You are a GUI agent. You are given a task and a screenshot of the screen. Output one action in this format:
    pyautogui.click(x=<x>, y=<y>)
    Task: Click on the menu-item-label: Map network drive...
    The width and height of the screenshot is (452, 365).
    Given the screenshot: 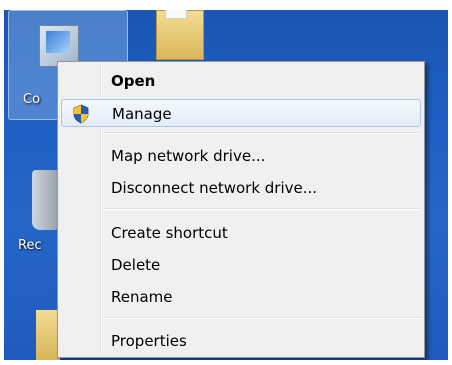 What is the action you would take?
    pyautogui.click(x=188, y=156)
    